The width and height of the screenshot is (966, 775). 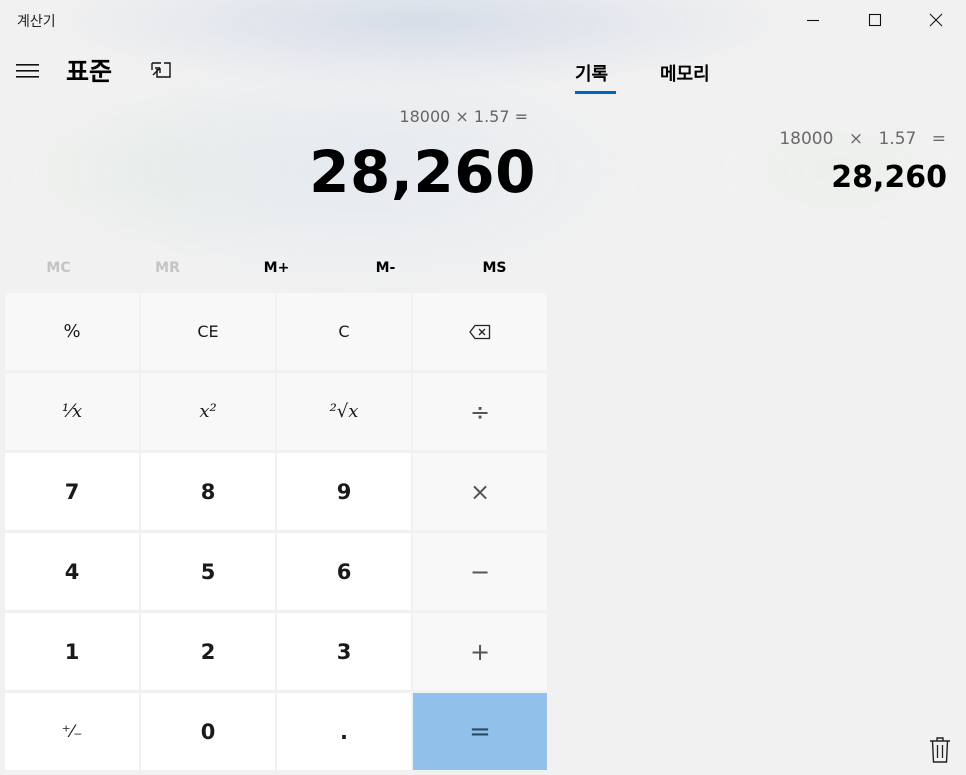 I want to click on digit-9-button: 9, so click(x=344, y=491).